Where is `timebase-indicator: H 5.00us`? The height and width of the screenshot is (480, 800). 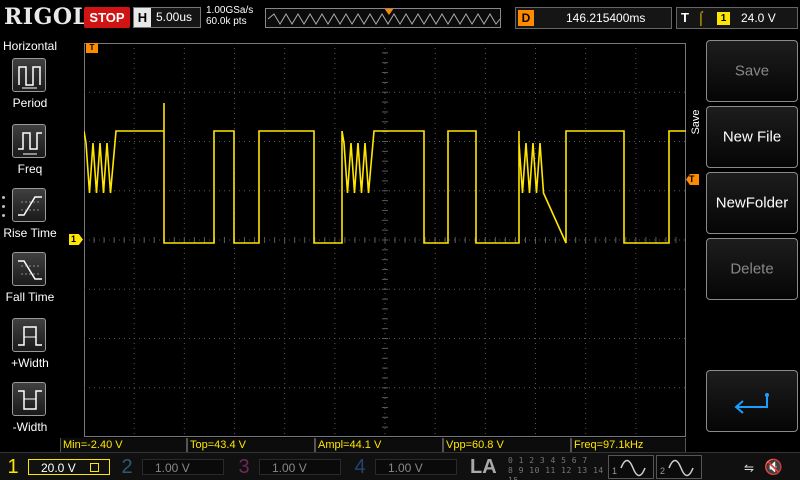 timebase-indicator: H 5.00us is located at coordinates (167, 17).